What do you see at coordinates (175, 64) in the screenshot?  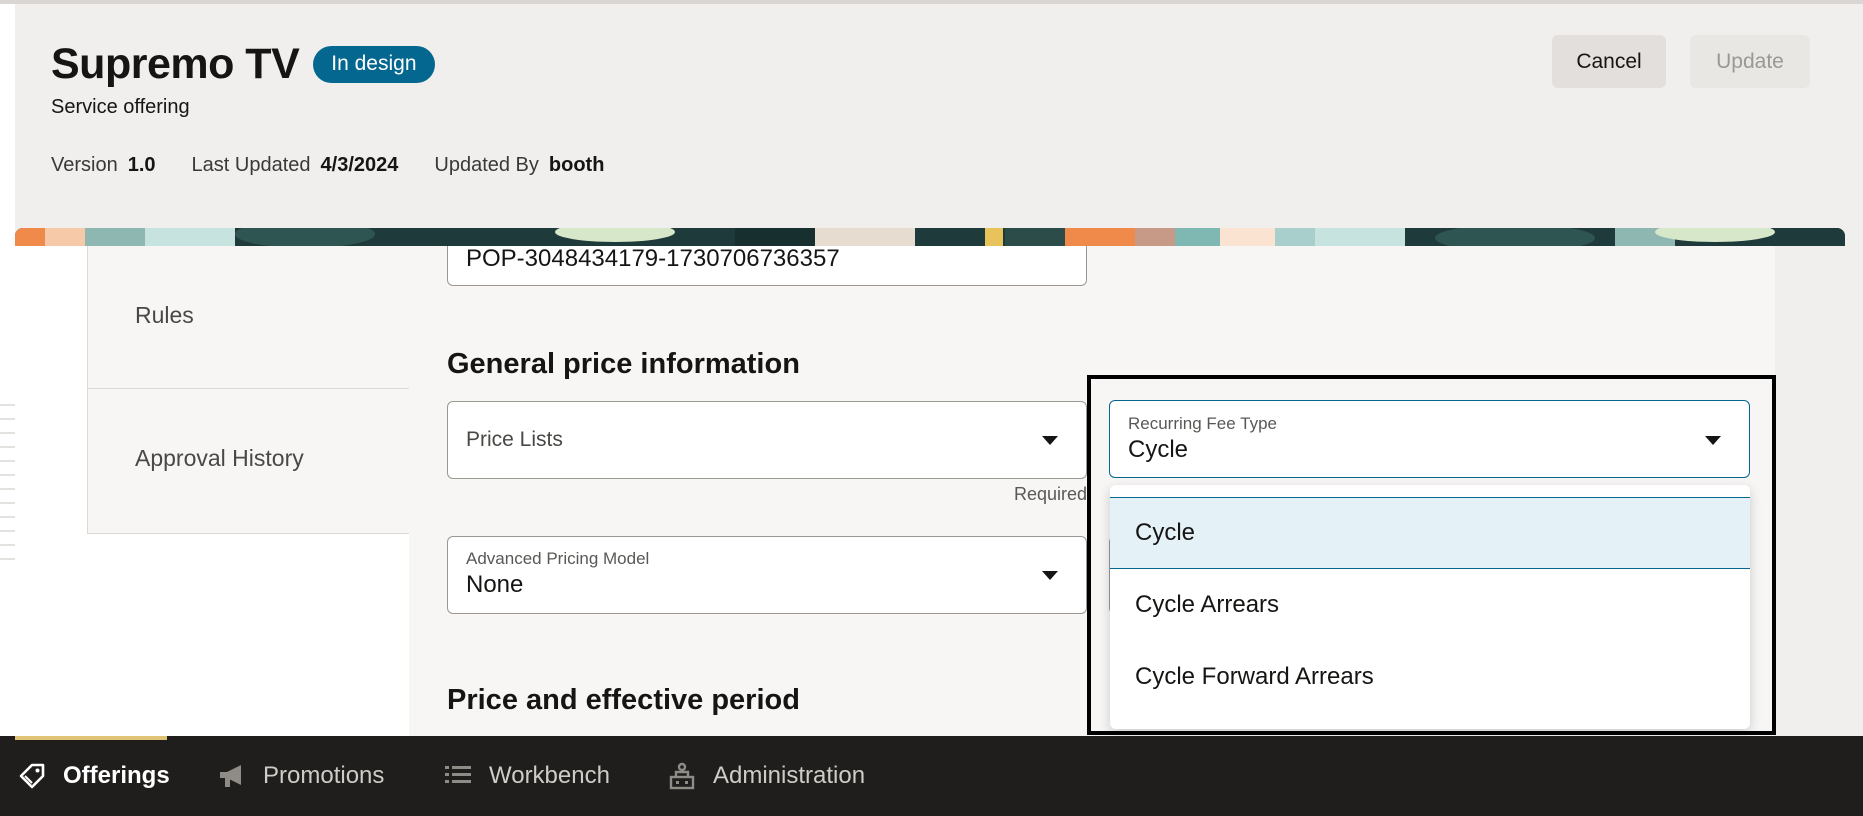 I see `page-title: Supremo TV` at bounding box center [175, 64].